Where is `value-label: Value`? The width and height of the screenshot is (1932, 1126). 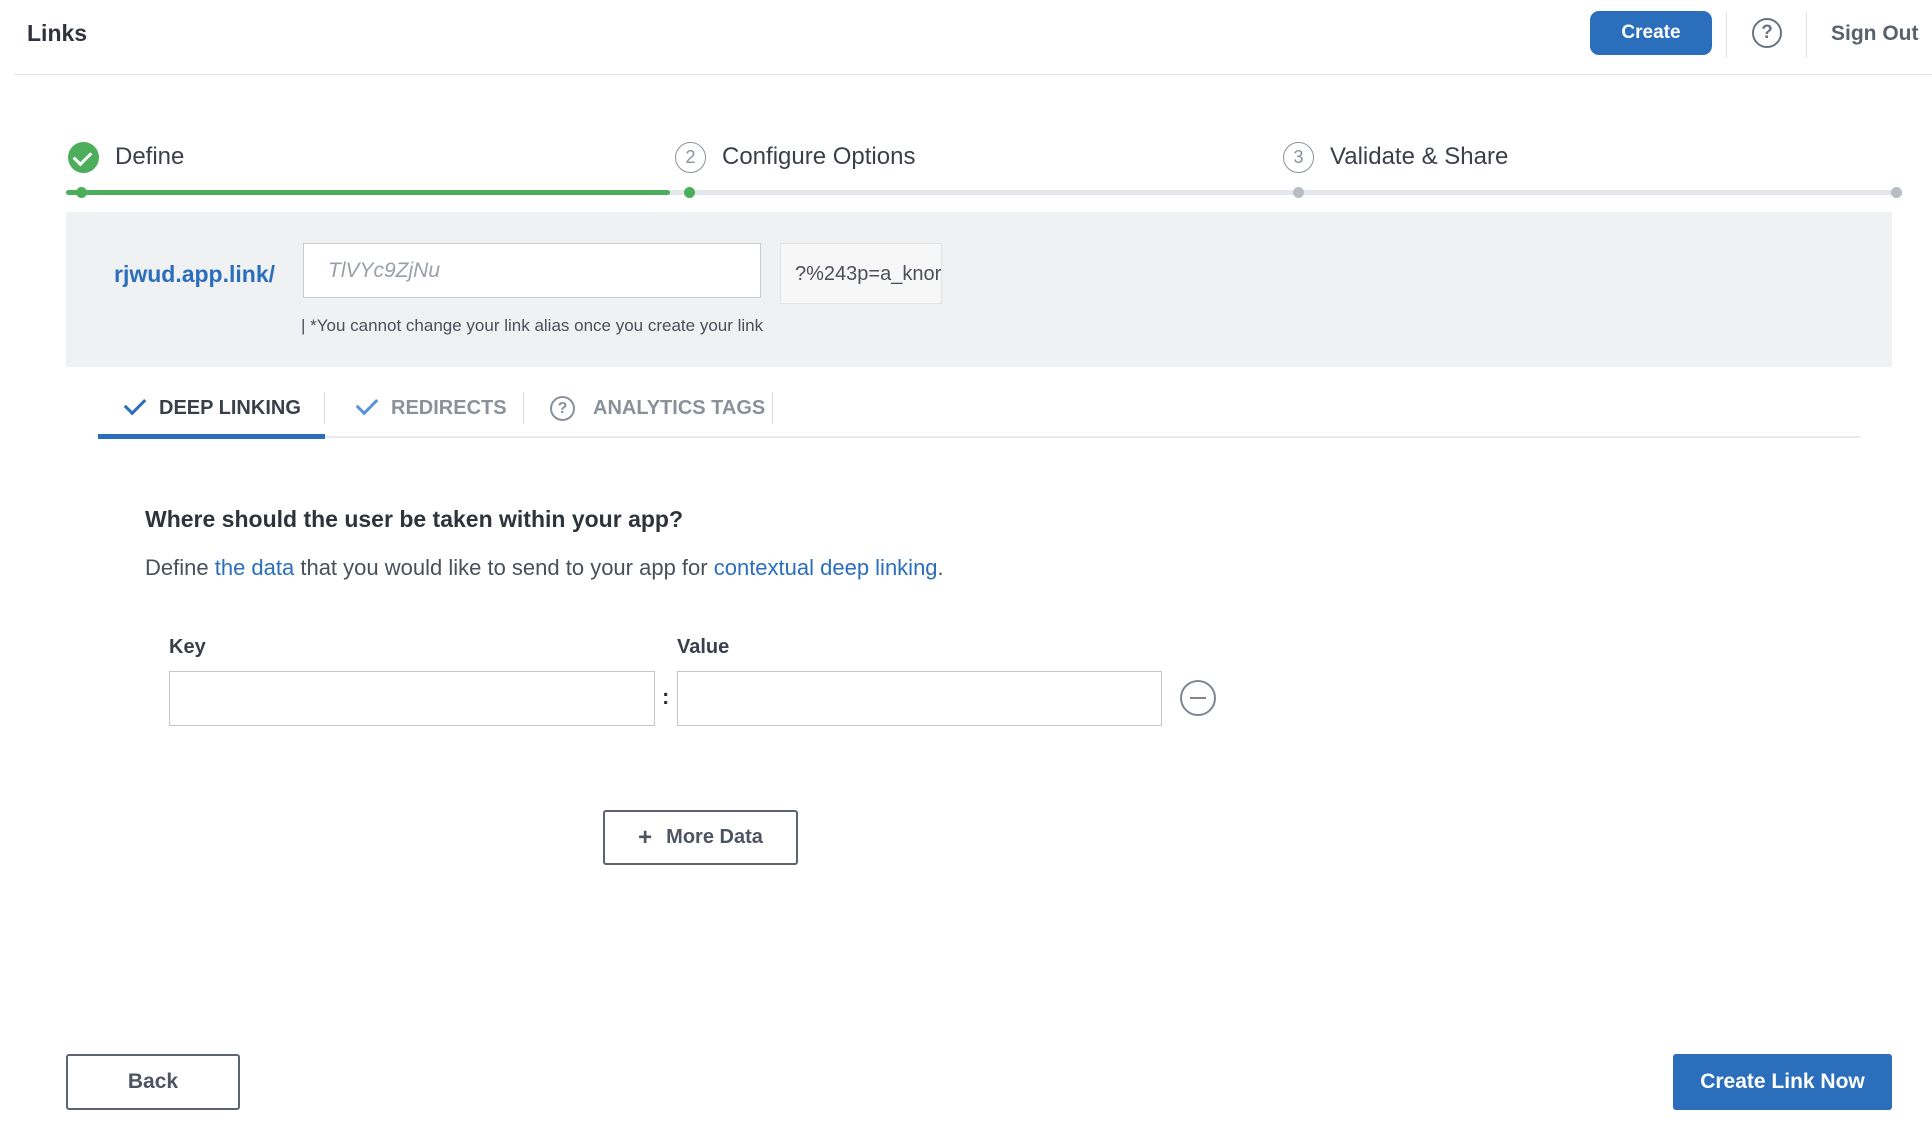
value-label: Value is located at coordinates (703, 647).